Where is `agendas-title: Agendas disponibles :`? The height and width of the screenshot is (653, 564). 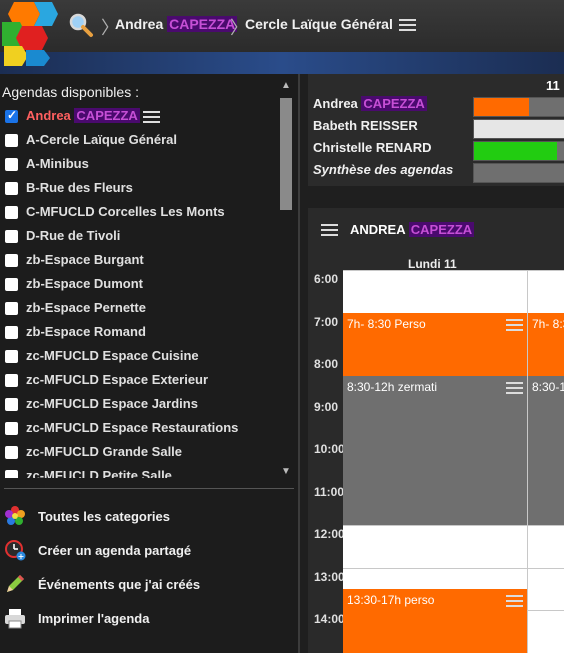 agendas-title: Agendas disponibles : is located at coordinates (70, 92).